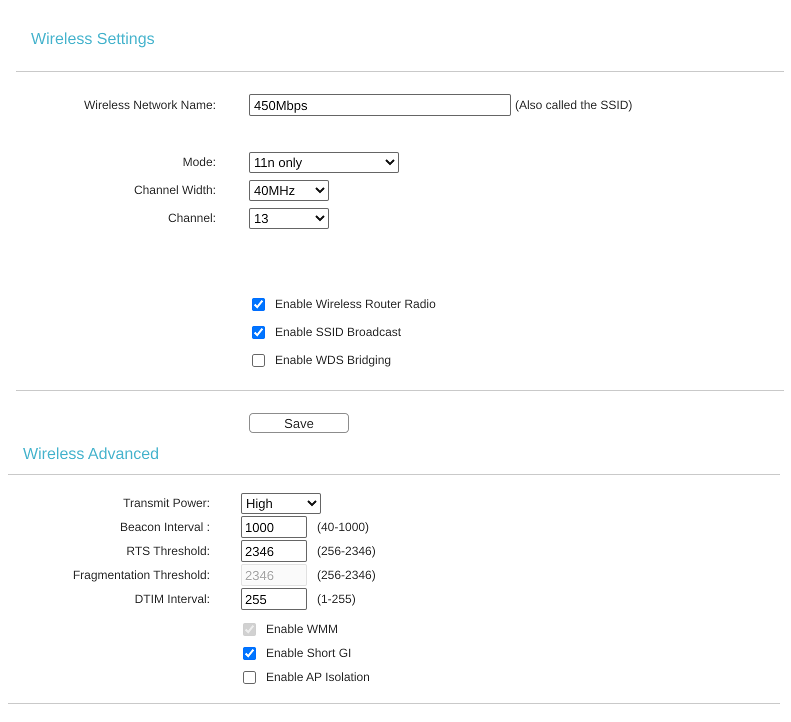 Image resolution: width=791 pixels, height=722 pixels. What do you see at coordinates (167, 551) in the screenshot?
I see `field-label: RTS Threshold:` at bounding box center [167, 551].